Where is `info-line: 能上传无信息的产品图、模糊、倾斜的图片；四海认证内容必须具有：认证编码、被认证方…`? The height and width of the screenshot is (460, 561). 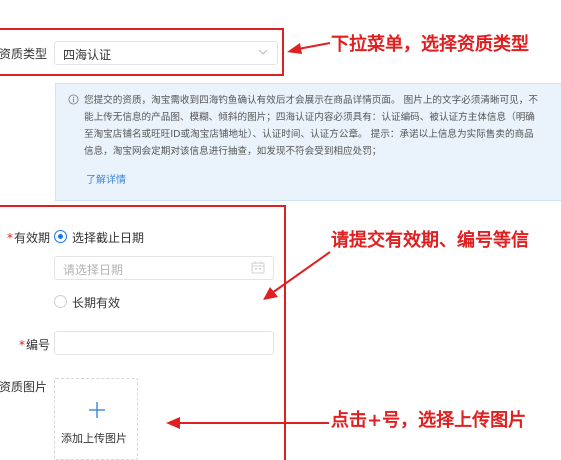
info-line: 能上传无信息的产品图、模糊、倾斜的图片；四海认证内容必须具有：认证编码、被认证方… is located at coordinates (309, 117).